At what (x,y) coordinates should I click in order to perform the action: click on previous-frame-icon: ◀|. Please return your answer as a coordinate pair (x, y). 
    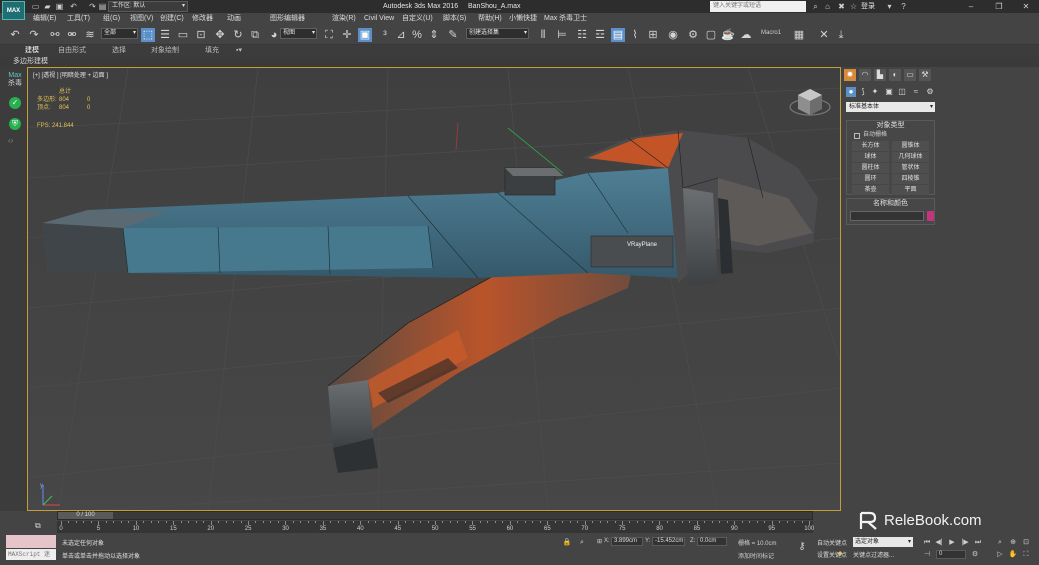
    Looking at the image, I should click on (939, 542).